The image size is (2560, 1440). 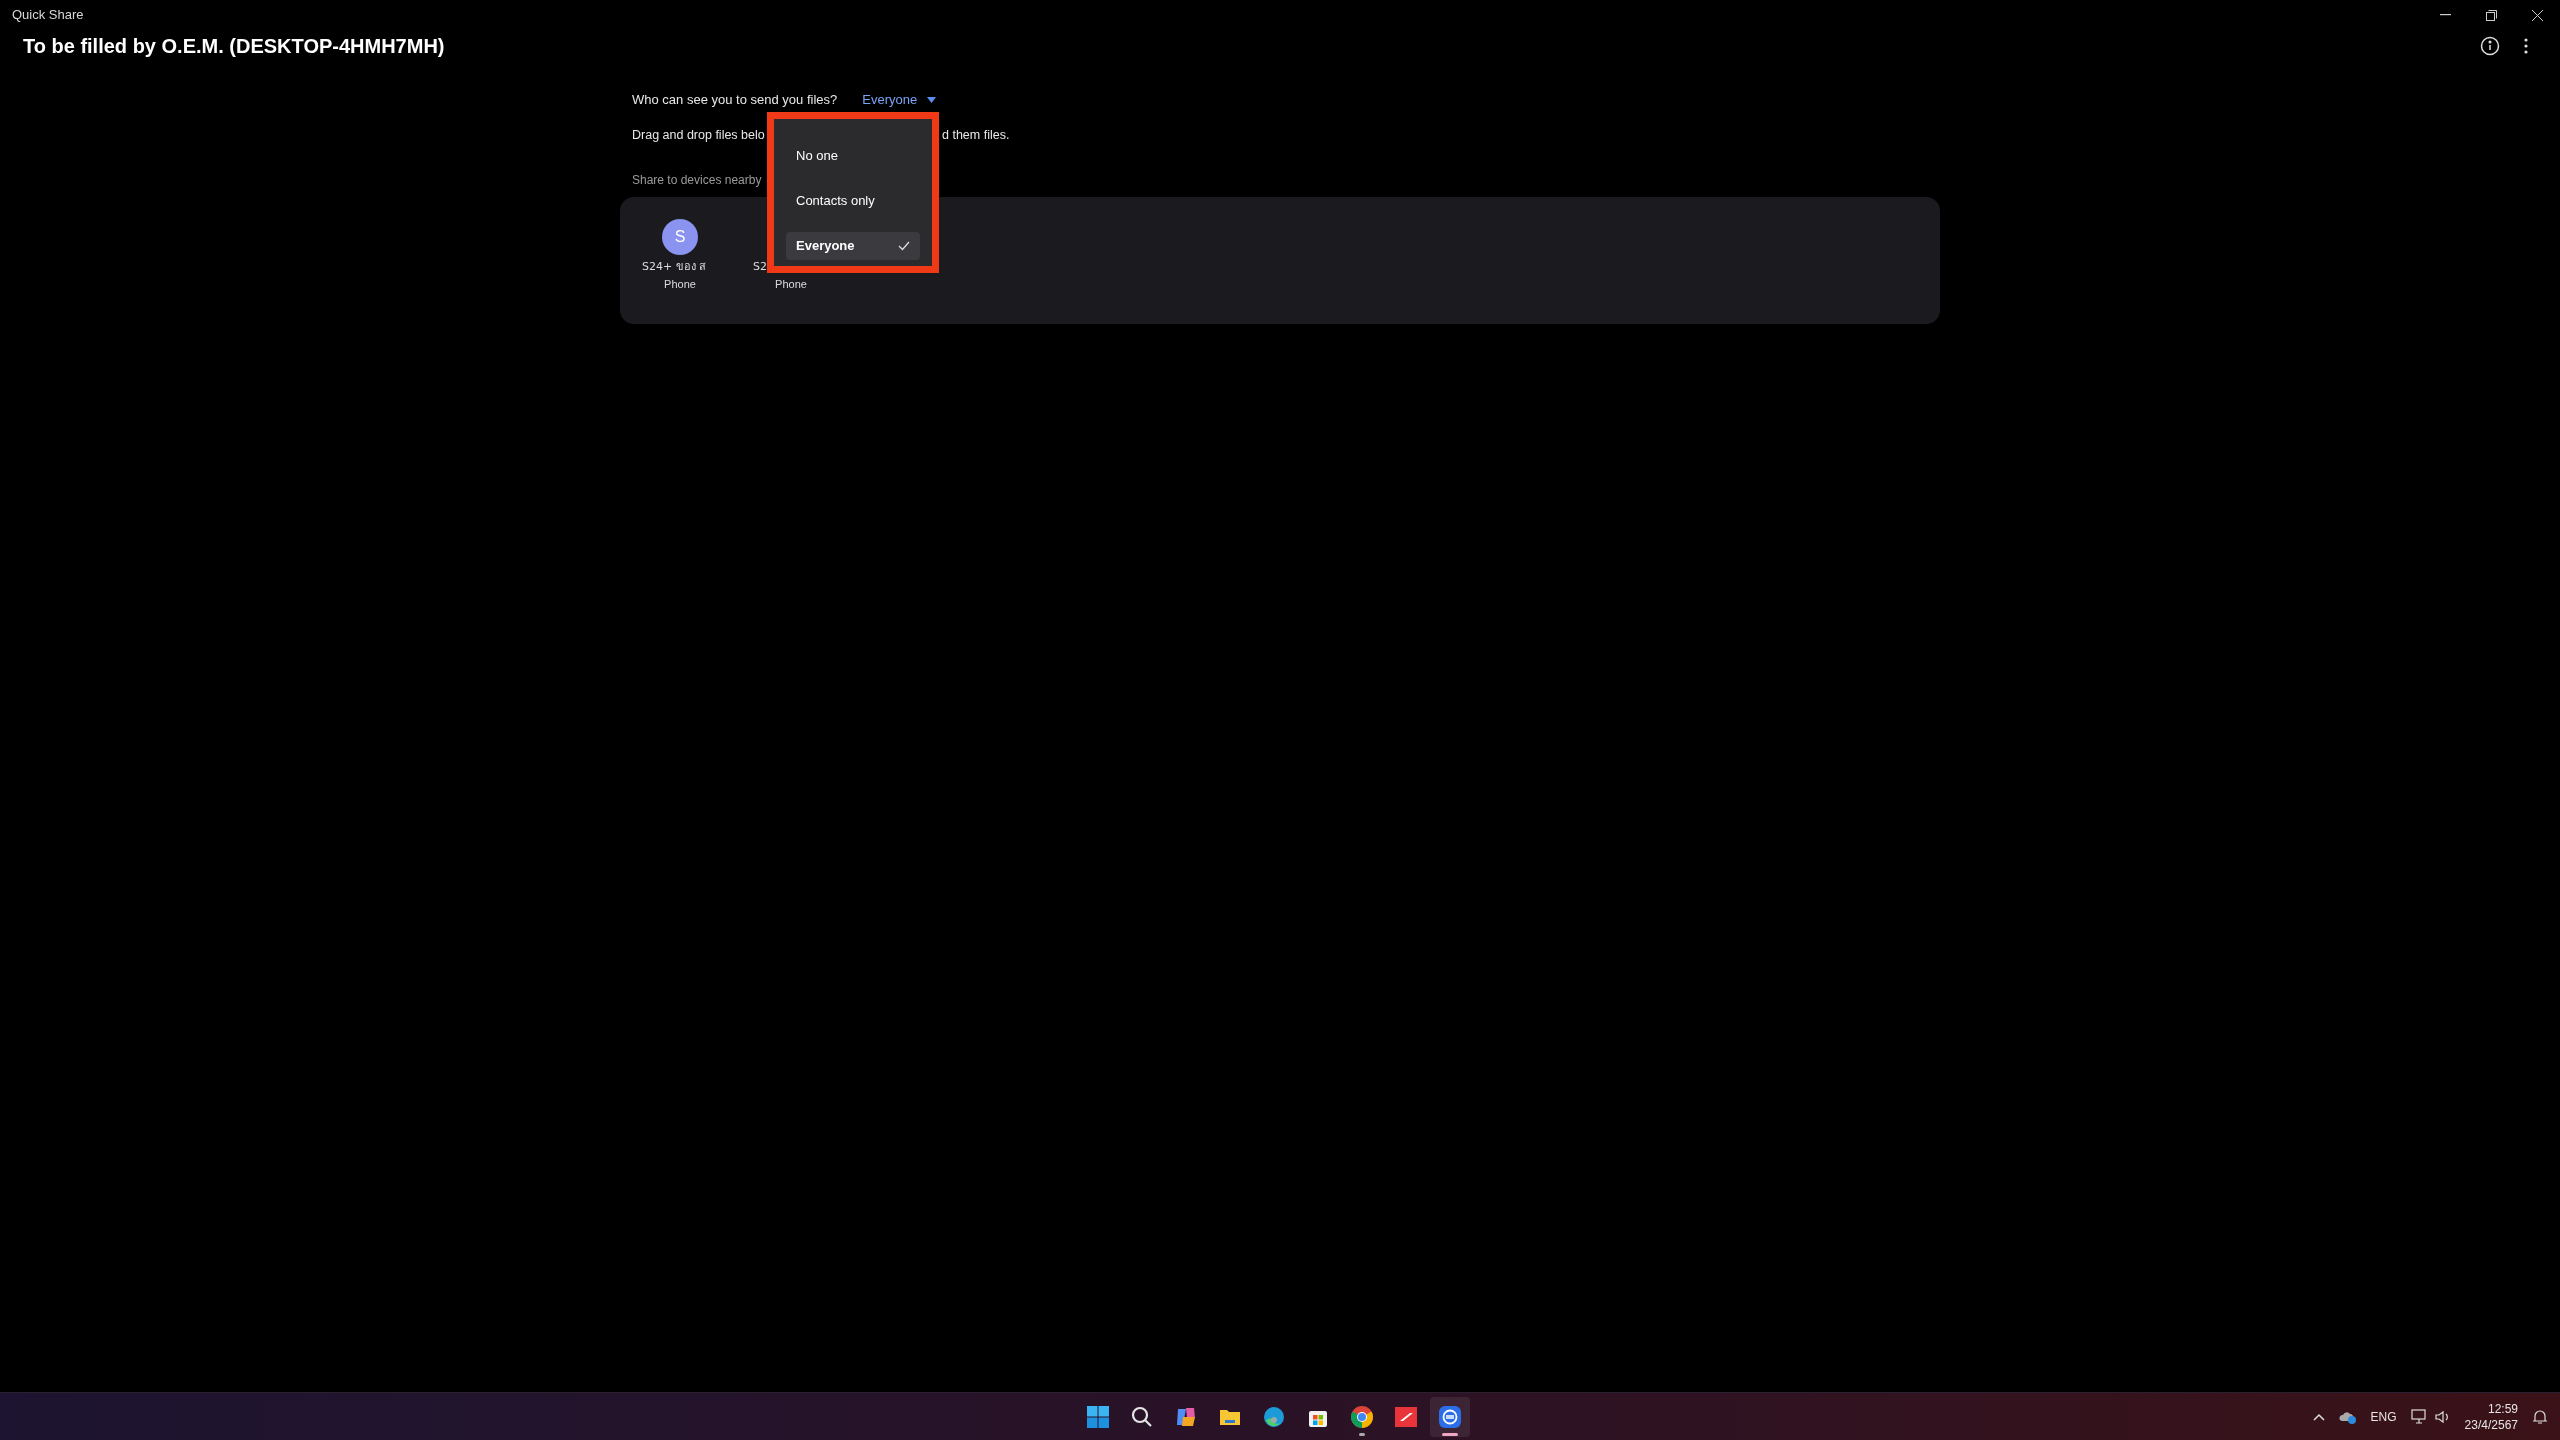 I want to click on checkmark-icon, so click(x=904, y=246).